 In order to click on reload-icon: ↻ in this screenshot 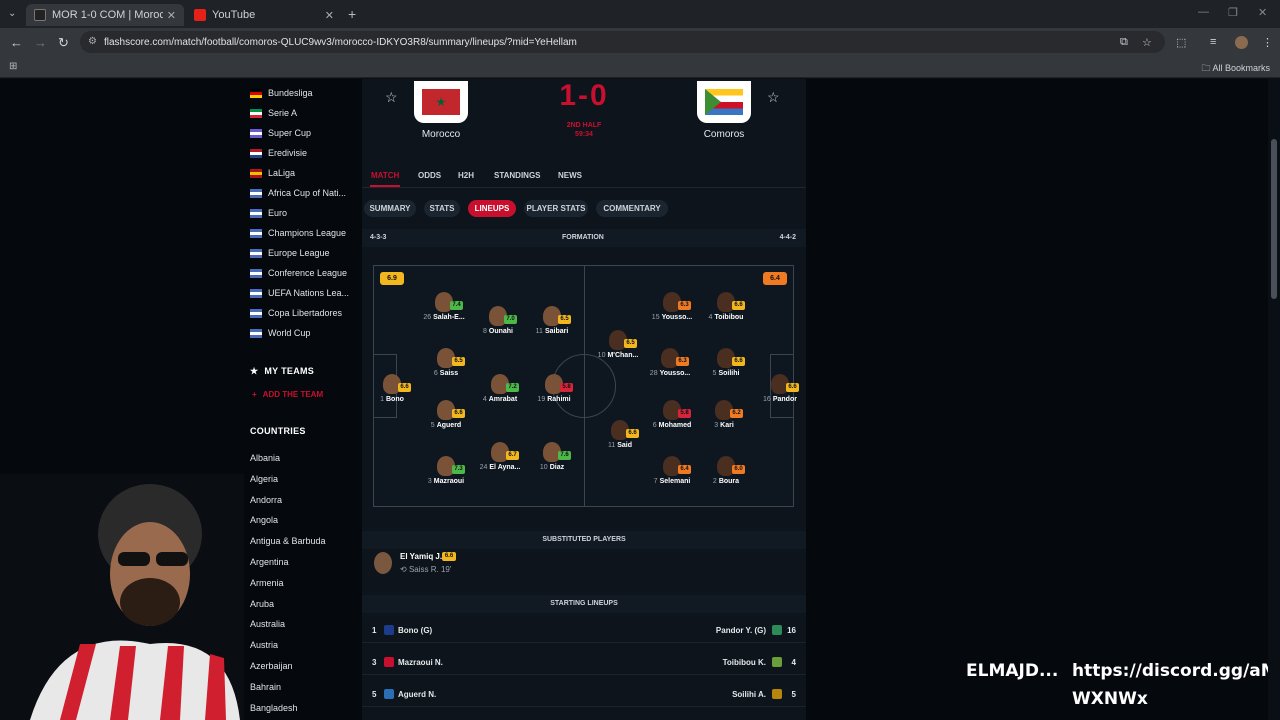, I will do `click(63, 43)`.